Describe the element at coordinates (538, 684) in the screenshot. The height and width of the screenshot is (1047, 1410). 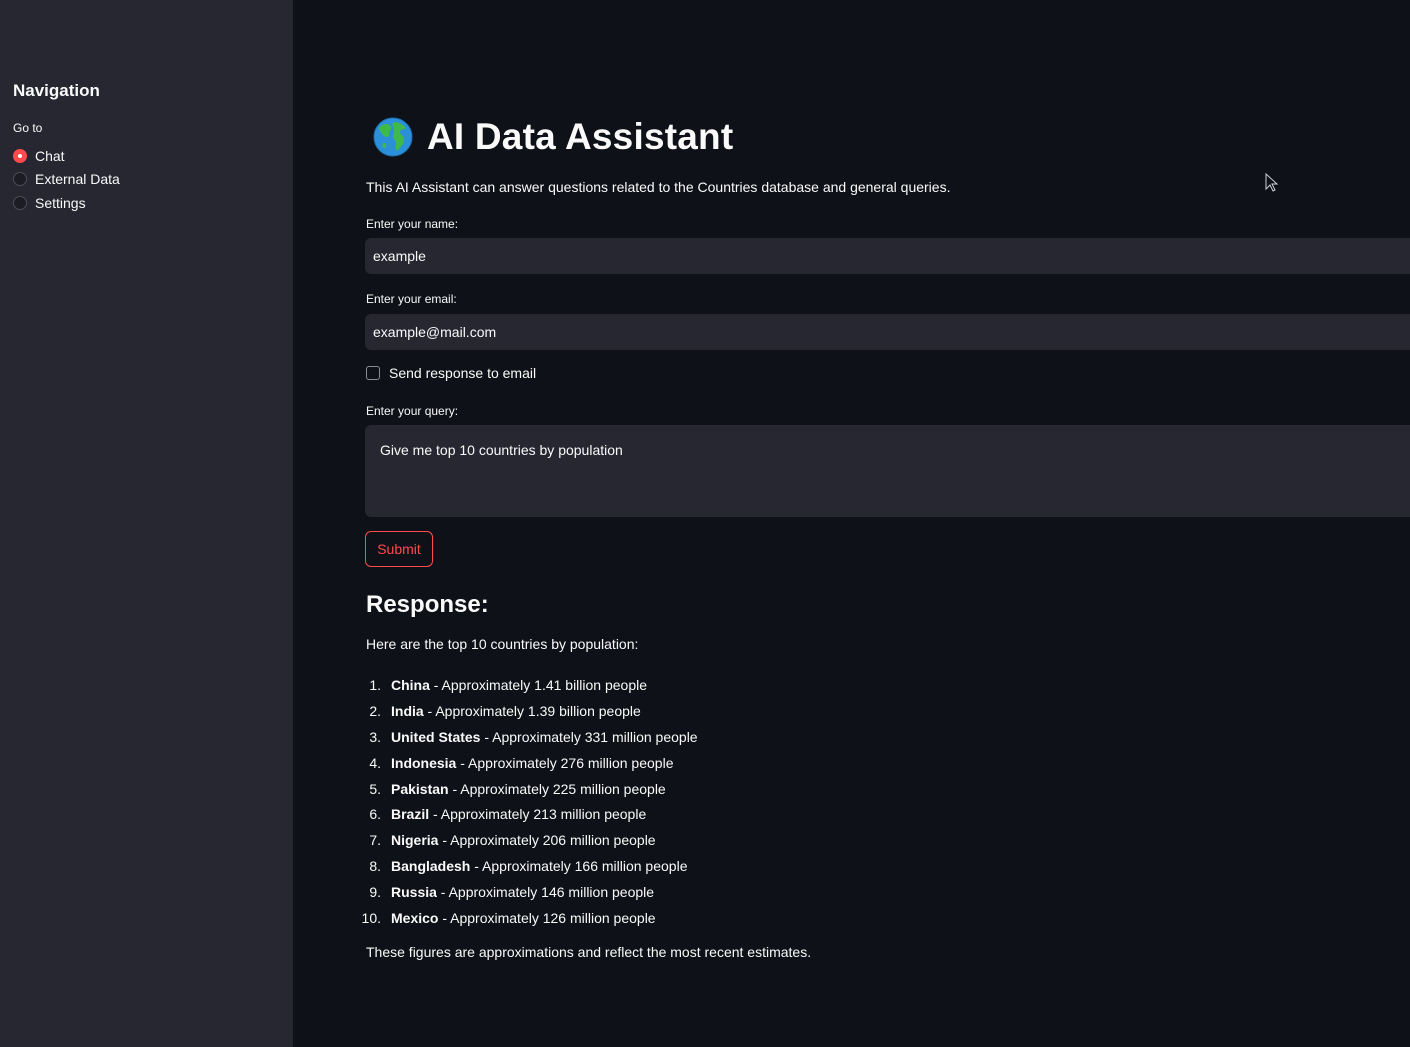
I see `list-item-text: - Approximately 1.41 billion people` at that location.